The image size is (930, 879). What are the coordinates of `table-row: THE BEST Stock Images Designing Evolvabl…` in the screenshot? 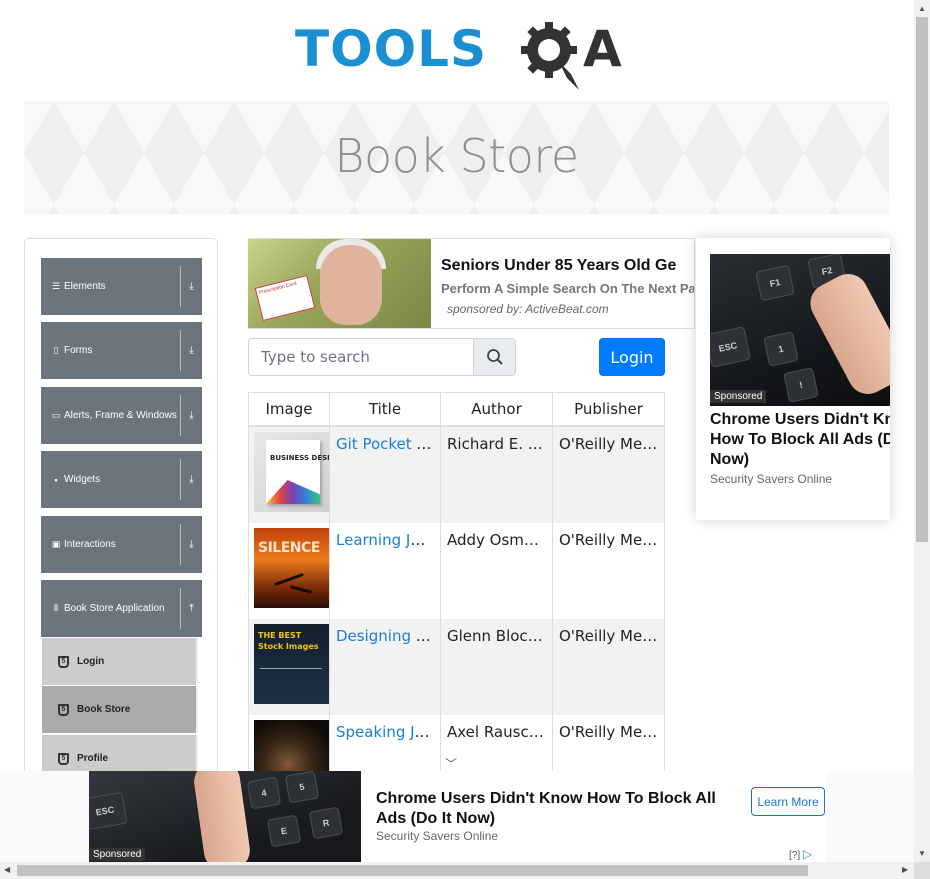 It's located at (456, 667).